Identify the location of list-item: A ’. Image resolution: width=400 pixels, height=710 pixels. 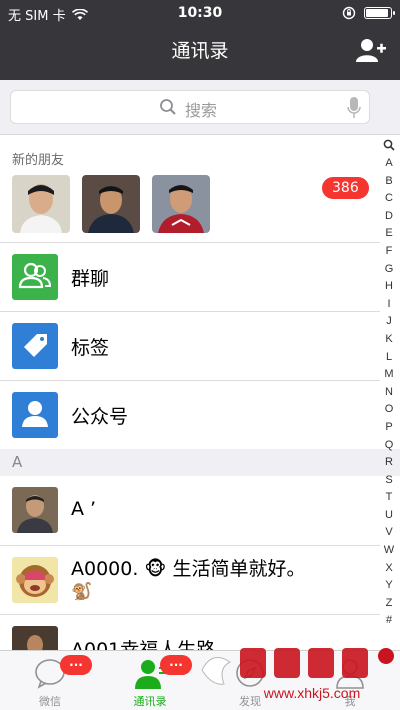
(190, 510).